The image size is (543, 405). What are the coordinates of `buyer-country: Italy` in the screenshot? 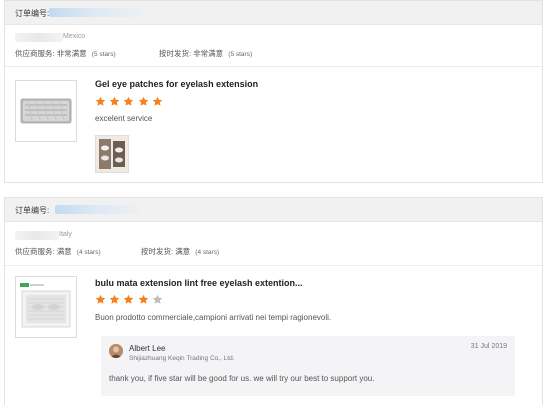 It's located at (65, 234).